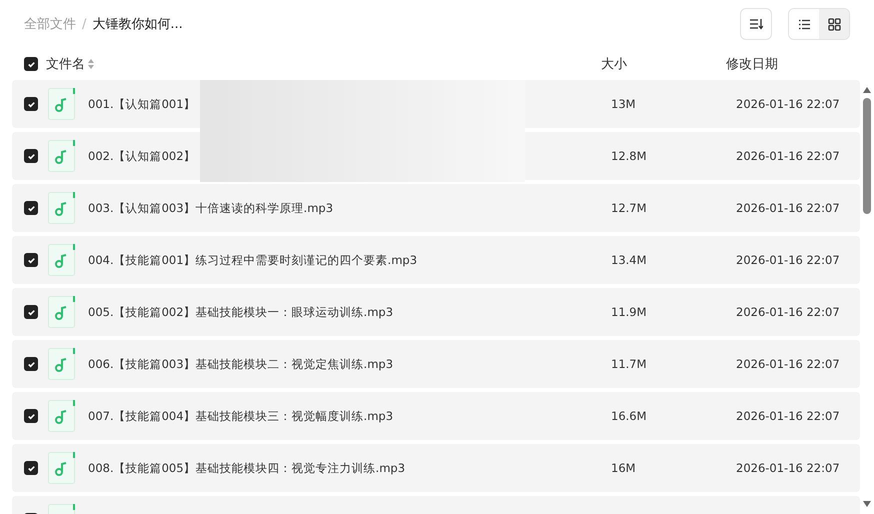 The width and height of the screenshot is (874, 514). Describe the element at coordinates (867, 90) in the screenshot. I see `scroll-up-icon` at that location.